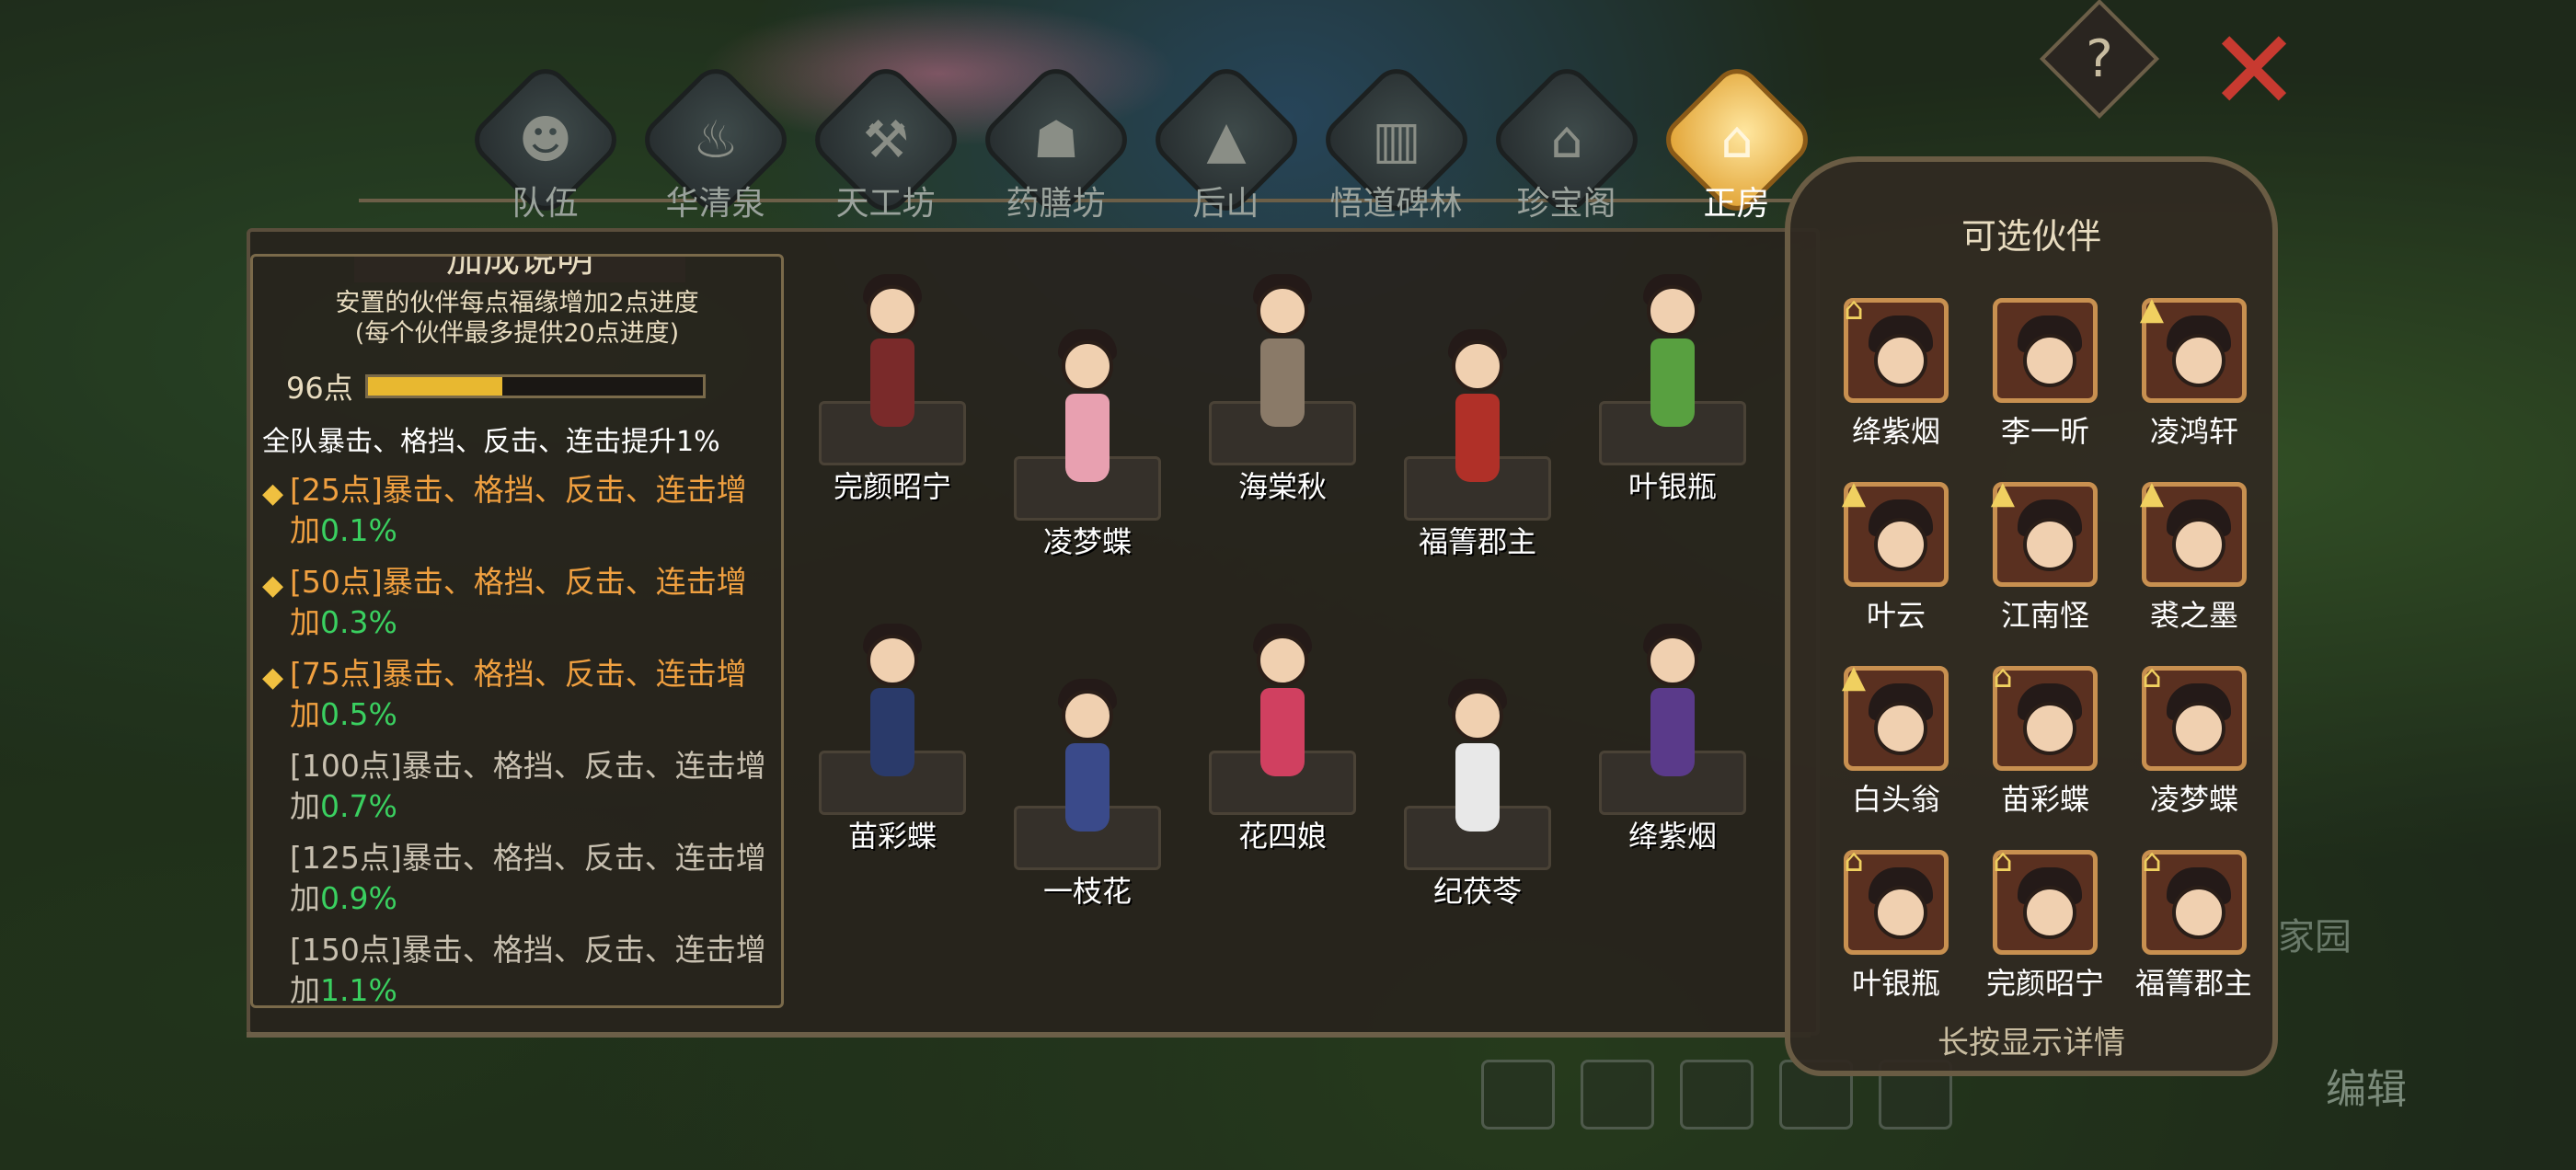 The height and width of the screenshot is (1170, 2576). Describe the element at coordinates (2044, 431) in the screenshot. I see `companion-name: 李一昕` at that location.